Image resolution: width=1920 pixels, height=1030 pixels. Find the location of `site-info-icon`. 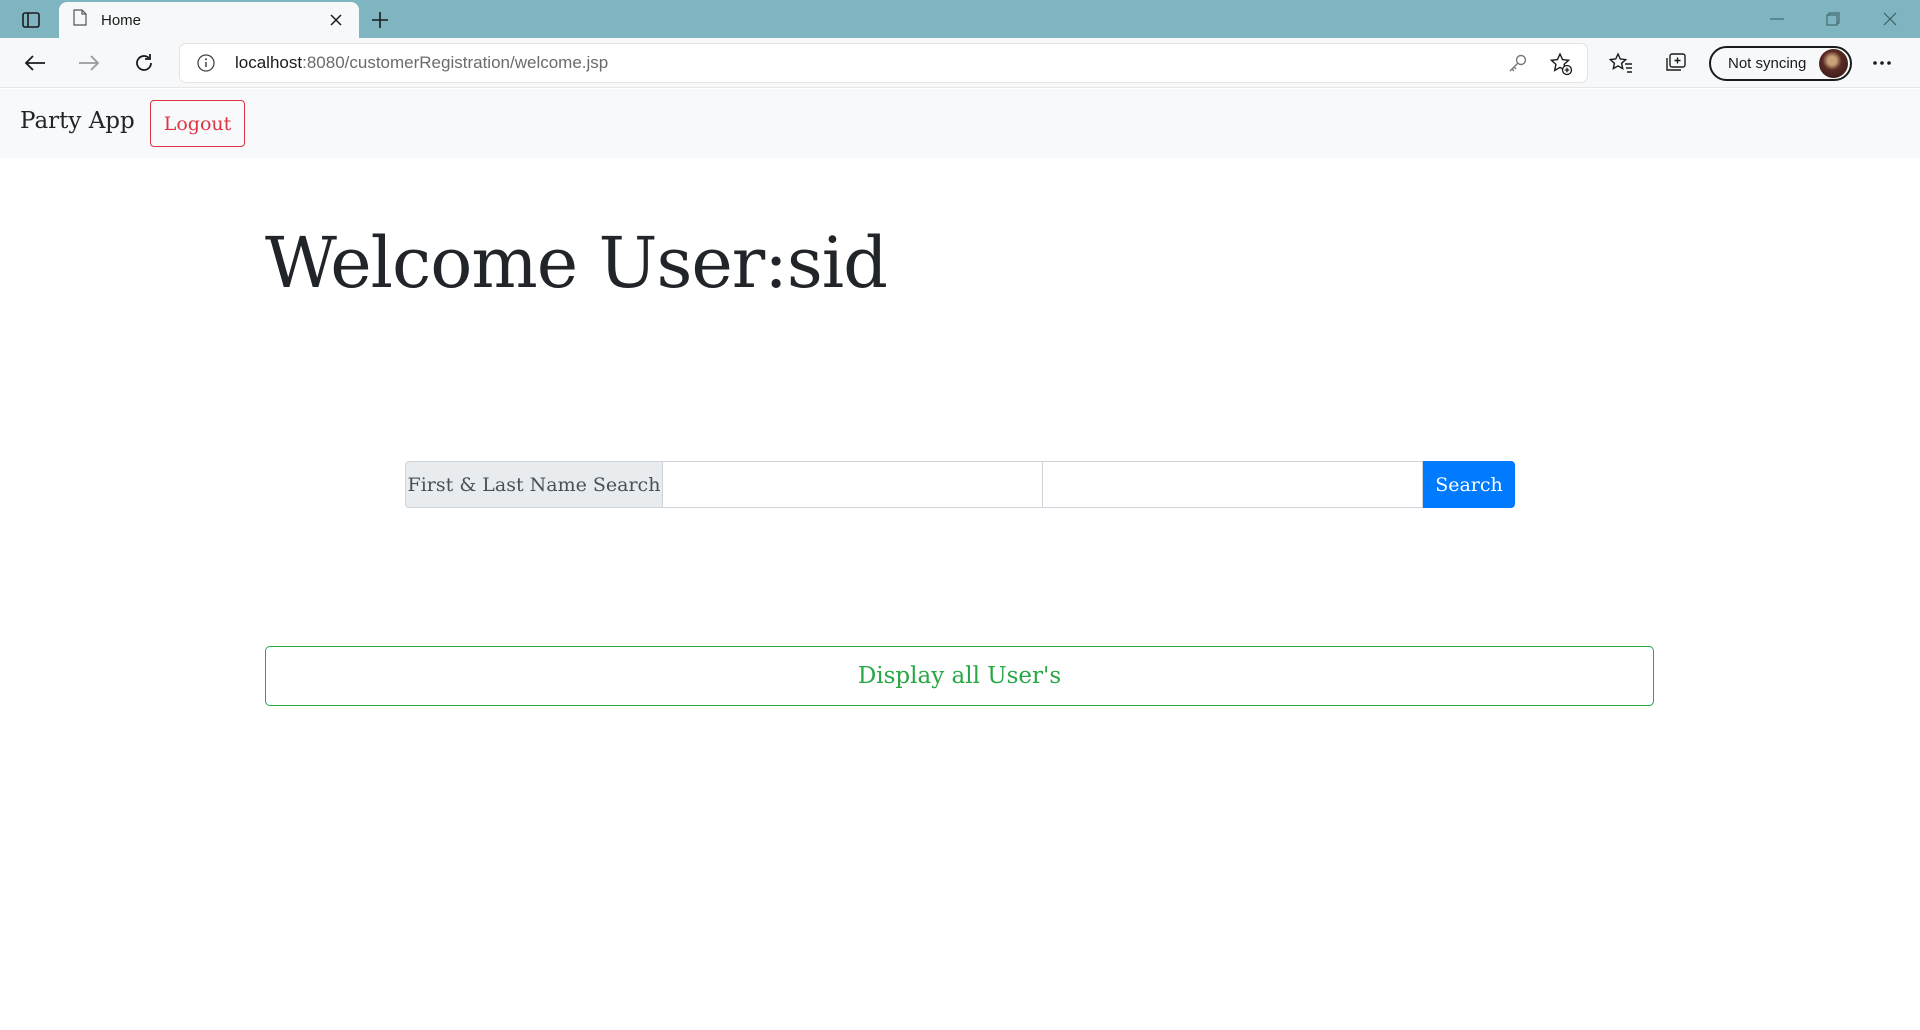

site-info-icon is located at coordinates (206, 63).